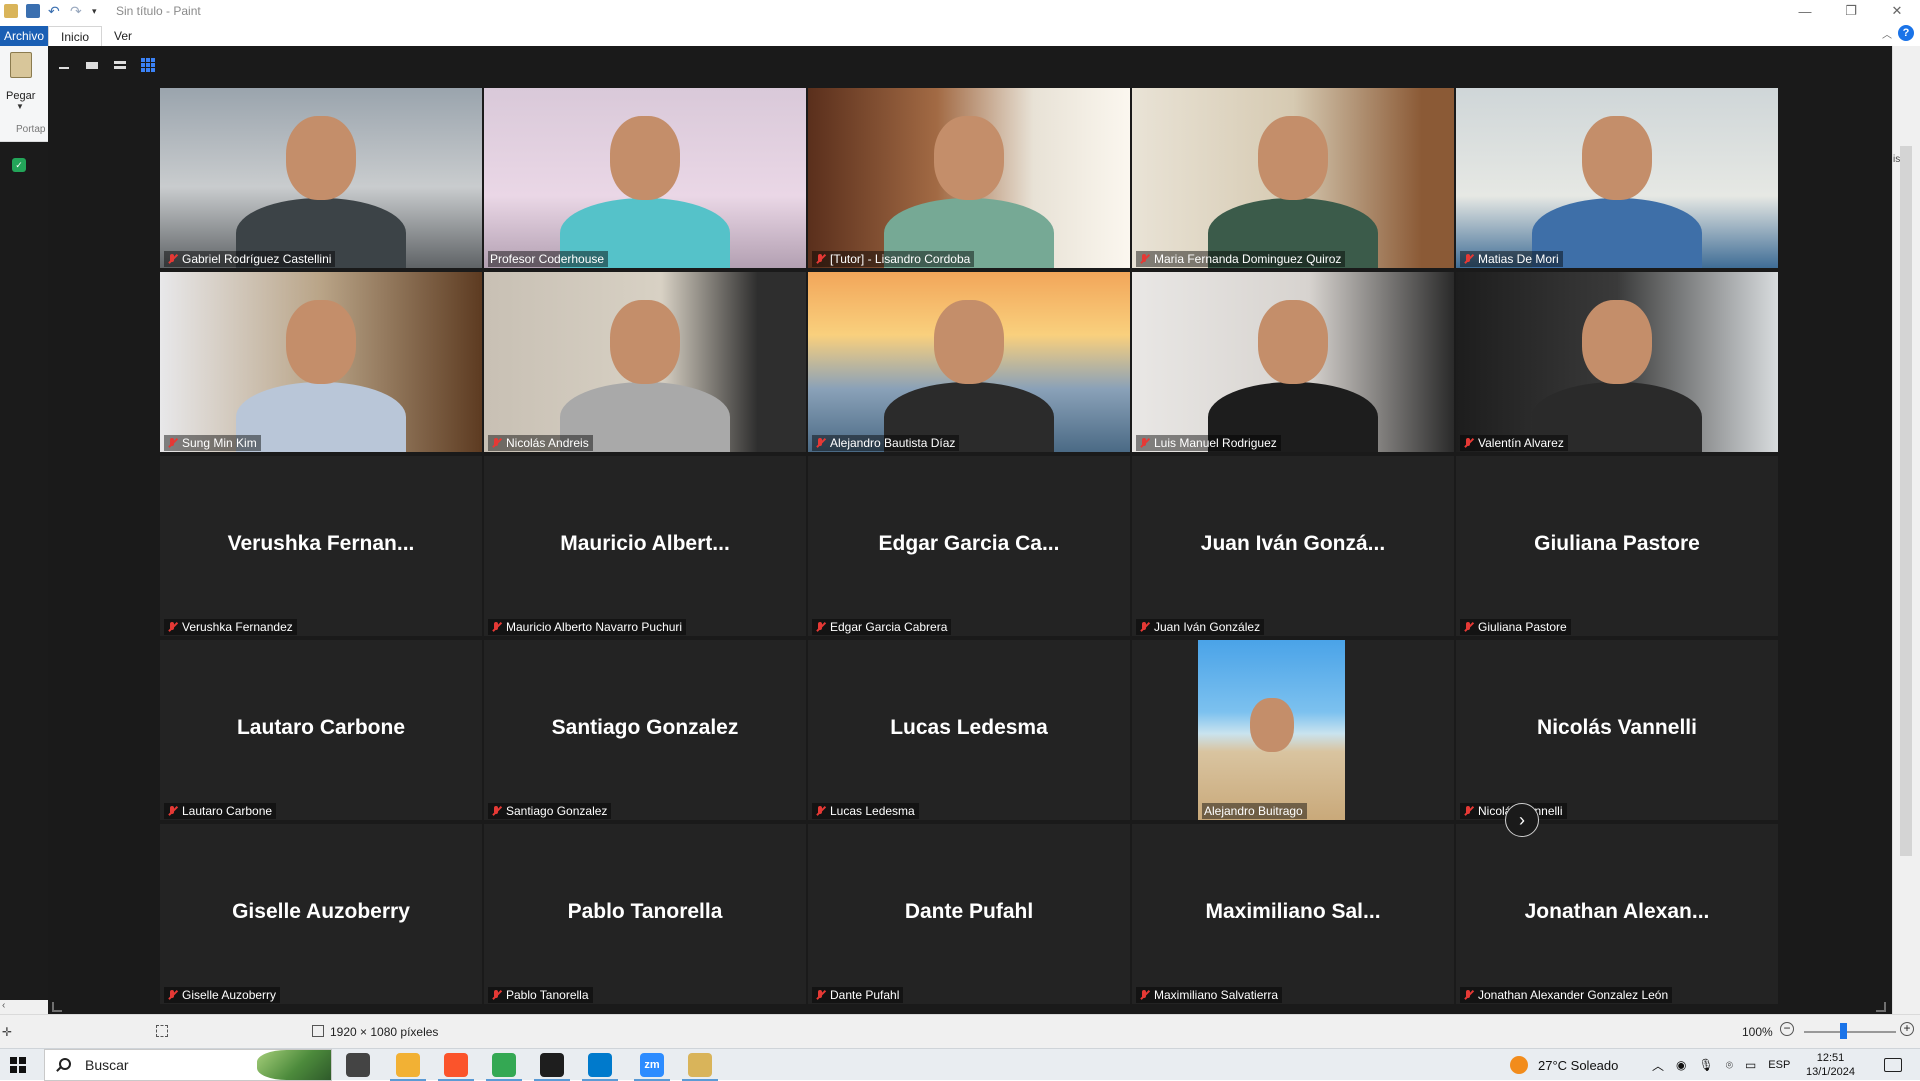 The height and width of the screenshot is (1081, 1920). Describe the element at coordinates (1887, 33) in the screenshot. I see `collapse-ribbon-icon: ︿` at that location.